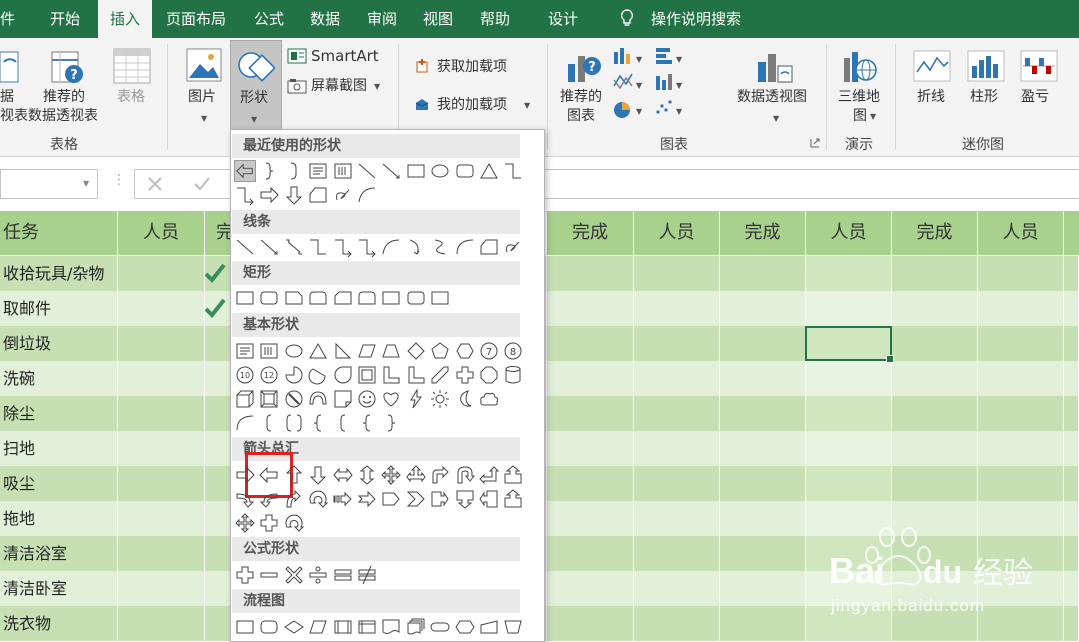  I want to click on 3d-map-icon, so click(860, 66).